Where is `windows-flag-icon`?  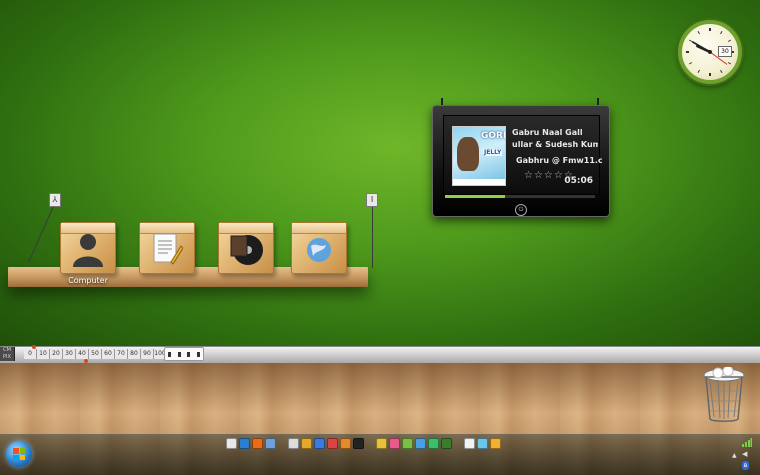
windows-flag-icon is located at coordinates (19, 454).